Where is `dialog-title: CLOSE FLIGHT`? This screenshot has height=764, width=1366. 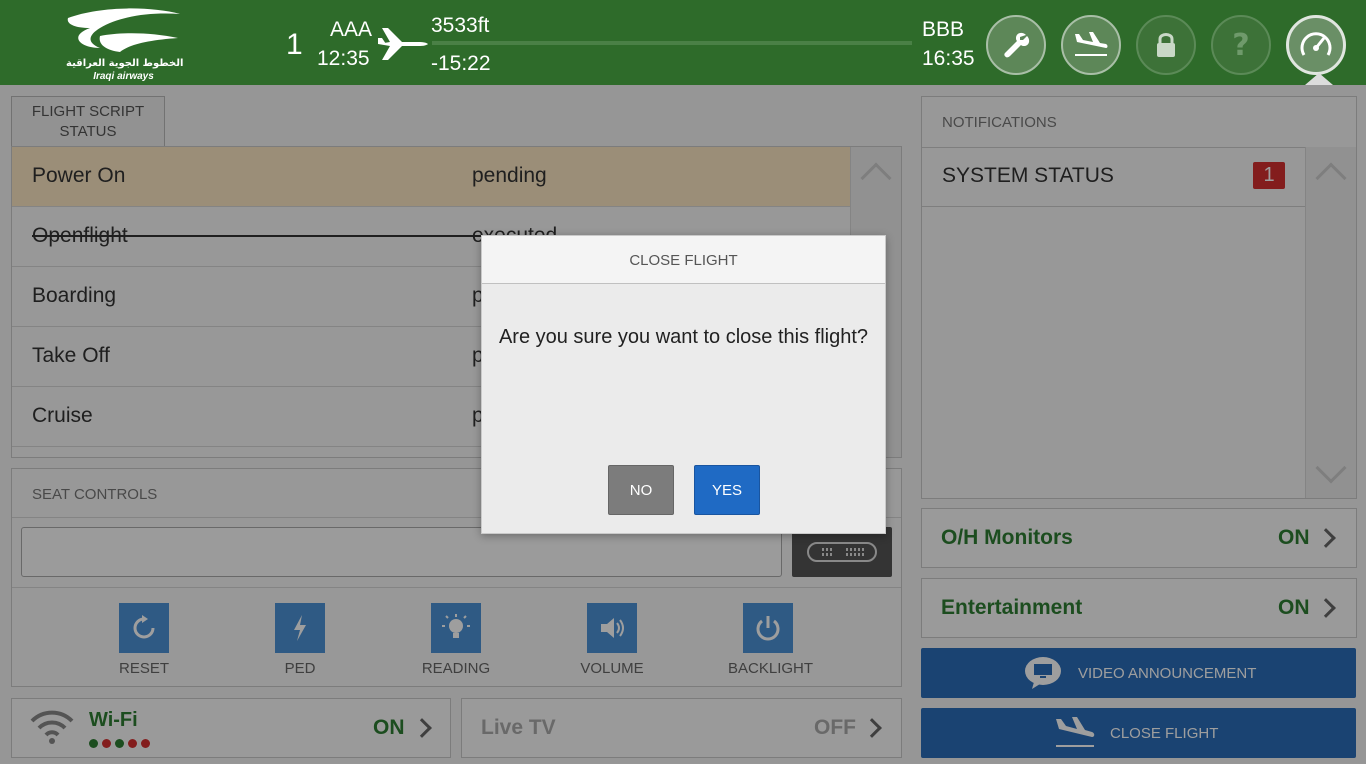 dialog-title: CLOSE FLIGHT is located at coordinates (683, 260).